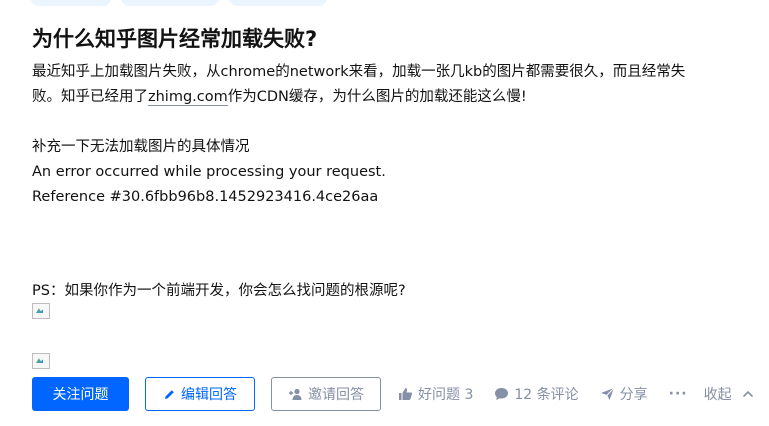  Describe the element at coordinates (80, 394) in the screenshot. I see `follow-question-button: 关注问题` at that location.